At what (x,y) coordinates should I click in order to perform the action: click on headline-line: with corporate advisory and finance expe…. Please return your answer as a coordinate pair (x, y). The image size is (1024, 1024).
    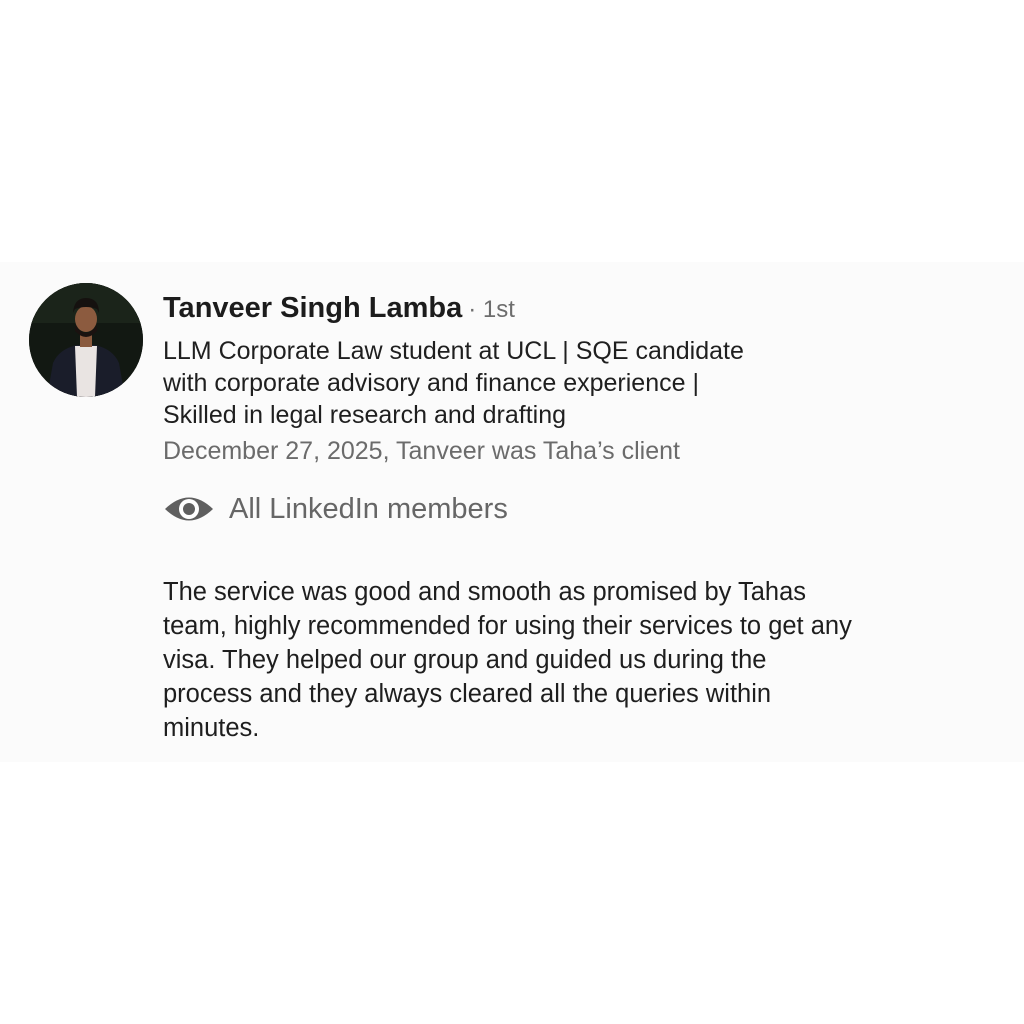
    Looking at the image, I should click on (431, 383).